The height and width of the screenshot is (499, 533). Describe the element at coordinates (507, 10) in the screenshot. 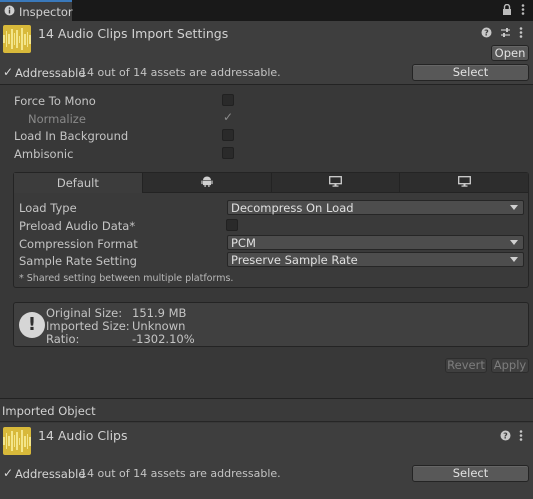

I see `lock-icon` at that location.